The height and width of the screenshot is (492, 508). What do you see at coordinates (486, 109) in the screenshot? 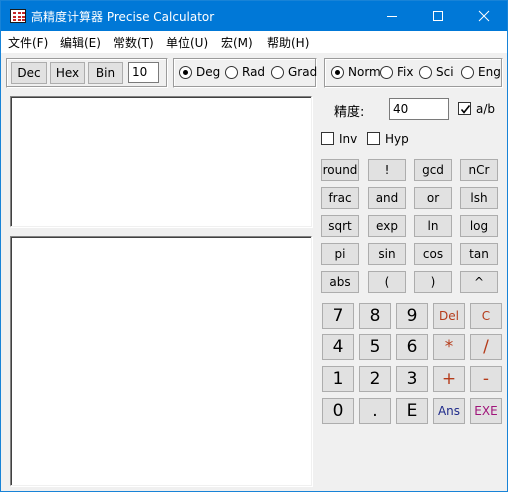
I see `fraction-label: a/b` at bounding box center [486, 109].